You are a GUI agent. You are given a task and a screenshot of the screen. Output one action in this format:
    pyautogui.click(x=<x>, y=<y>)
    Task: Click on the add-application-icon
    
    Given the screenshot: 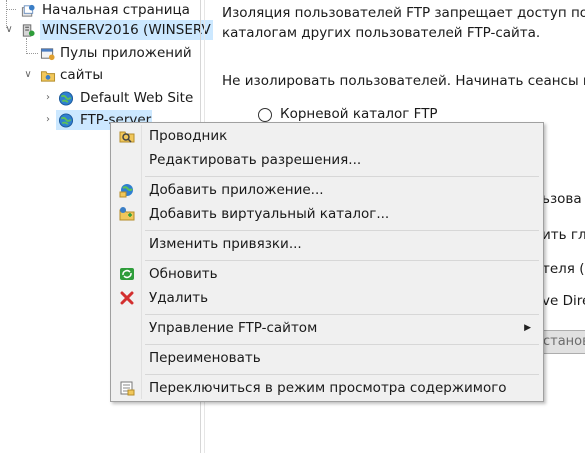 What is the action you would take?
    pyautogui.click(x=126, y=191)
    